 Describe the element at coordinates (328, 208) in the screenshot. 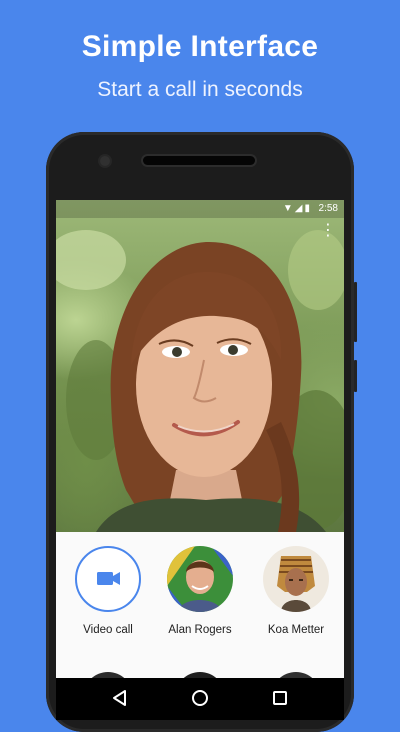

I see `status-time: 2:58` at that location.